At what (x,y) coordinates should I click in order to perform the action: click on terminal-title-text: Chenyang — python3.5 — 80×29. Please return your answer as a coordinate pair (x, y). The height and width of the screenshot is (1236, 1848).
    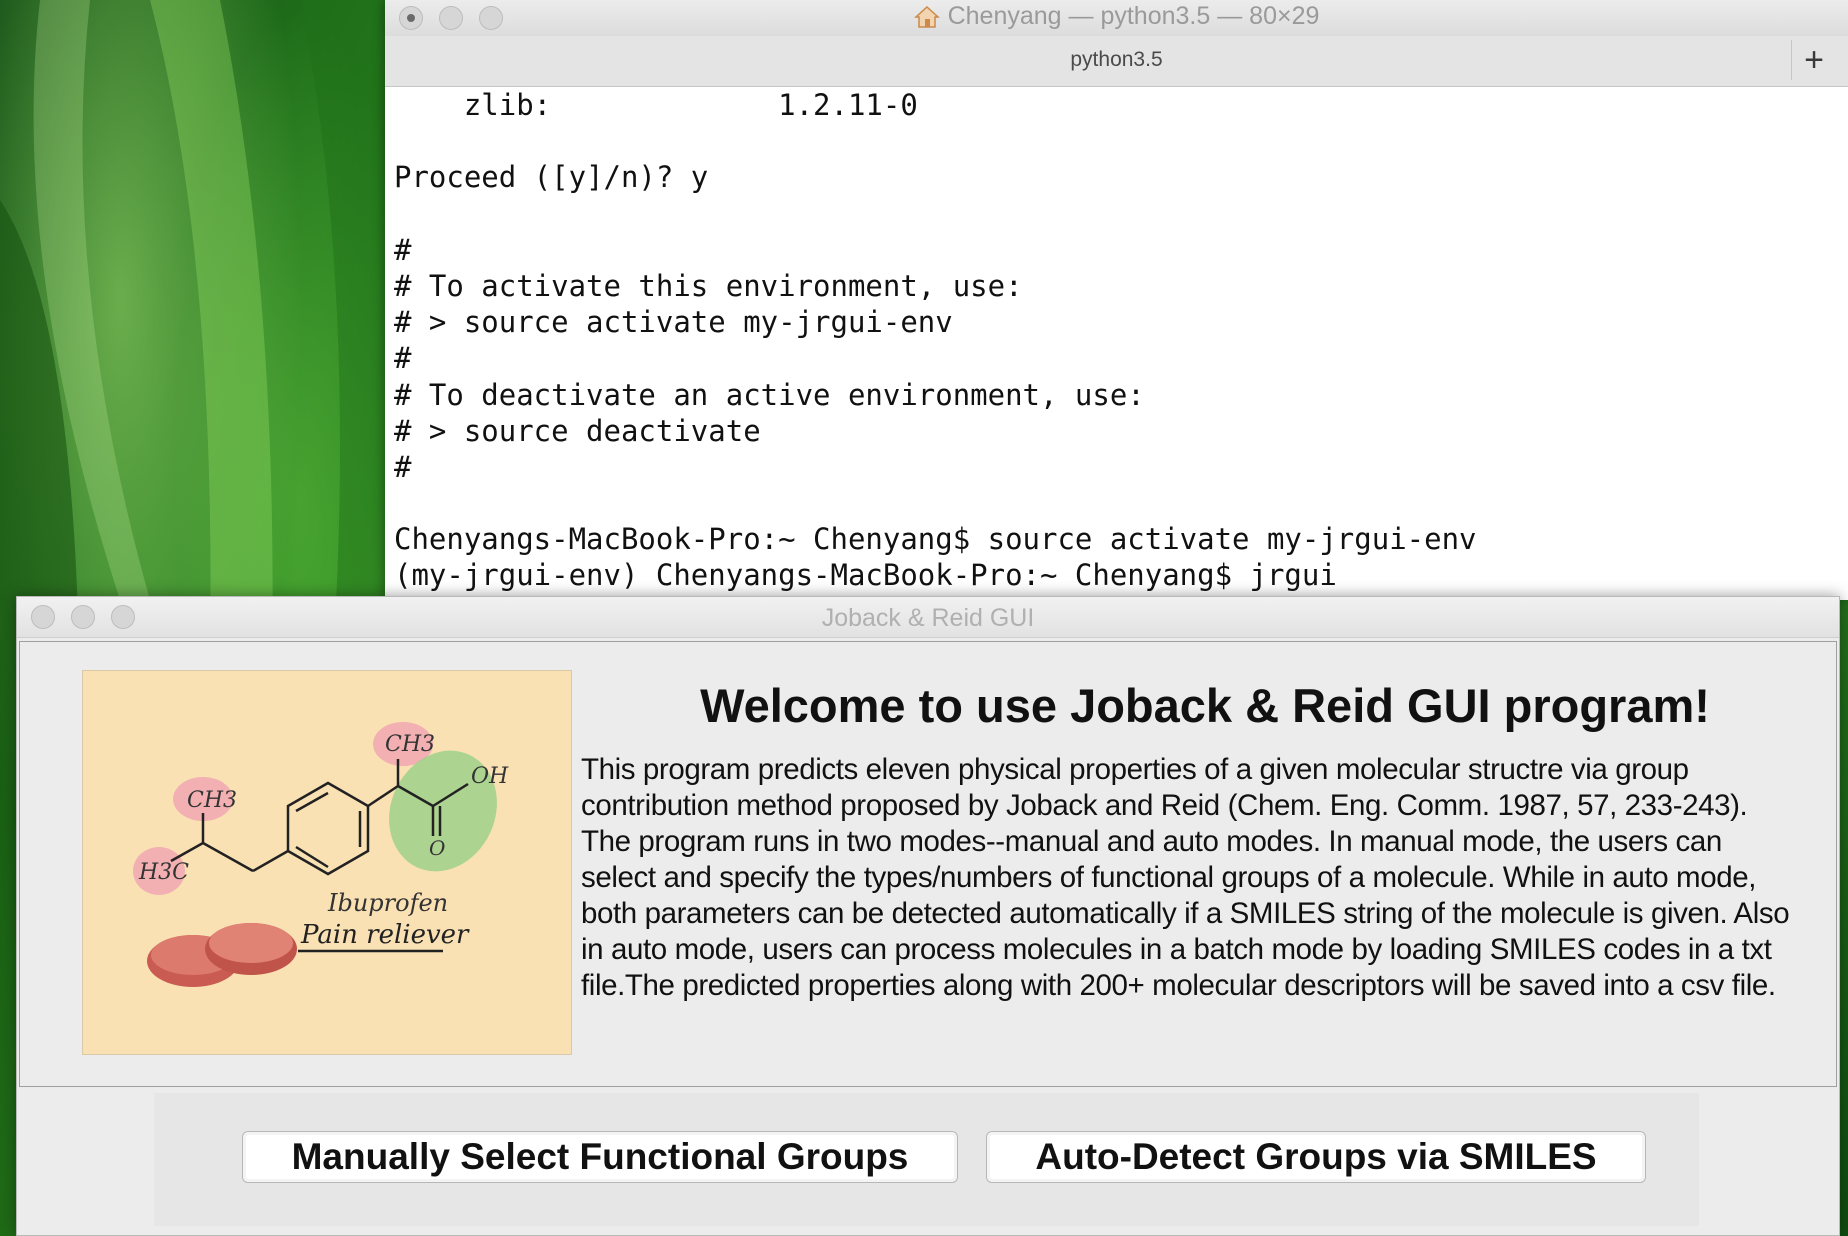
    Looking at the image, I should click on (1133, 16).